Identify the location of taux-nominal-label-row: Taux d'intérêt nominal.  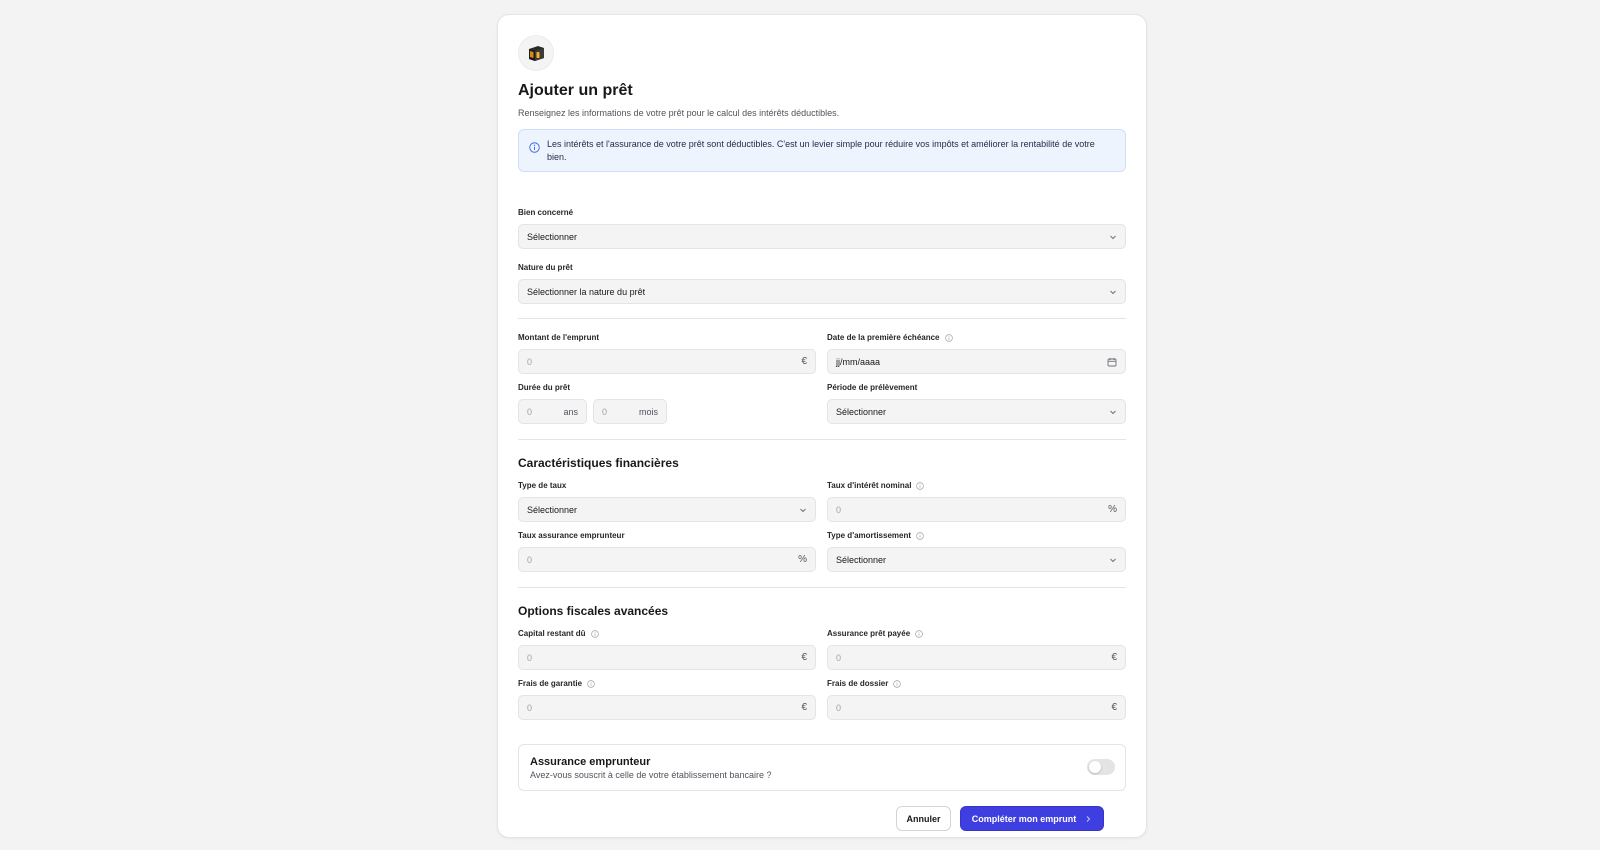
(976, 486).